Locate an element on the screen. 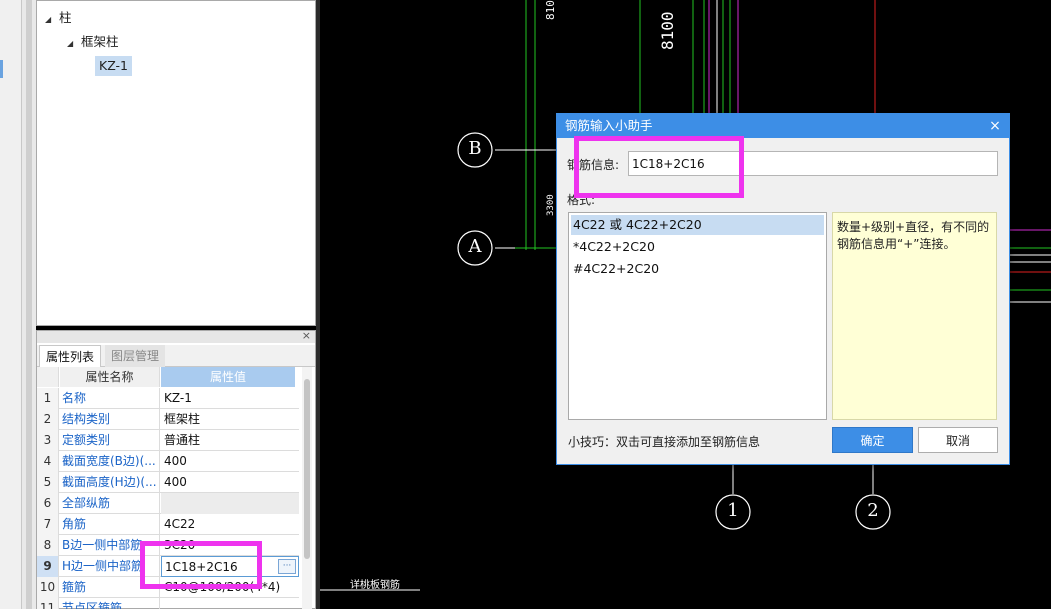  axis-label-2: 2 is located at coordinates (873, 510).